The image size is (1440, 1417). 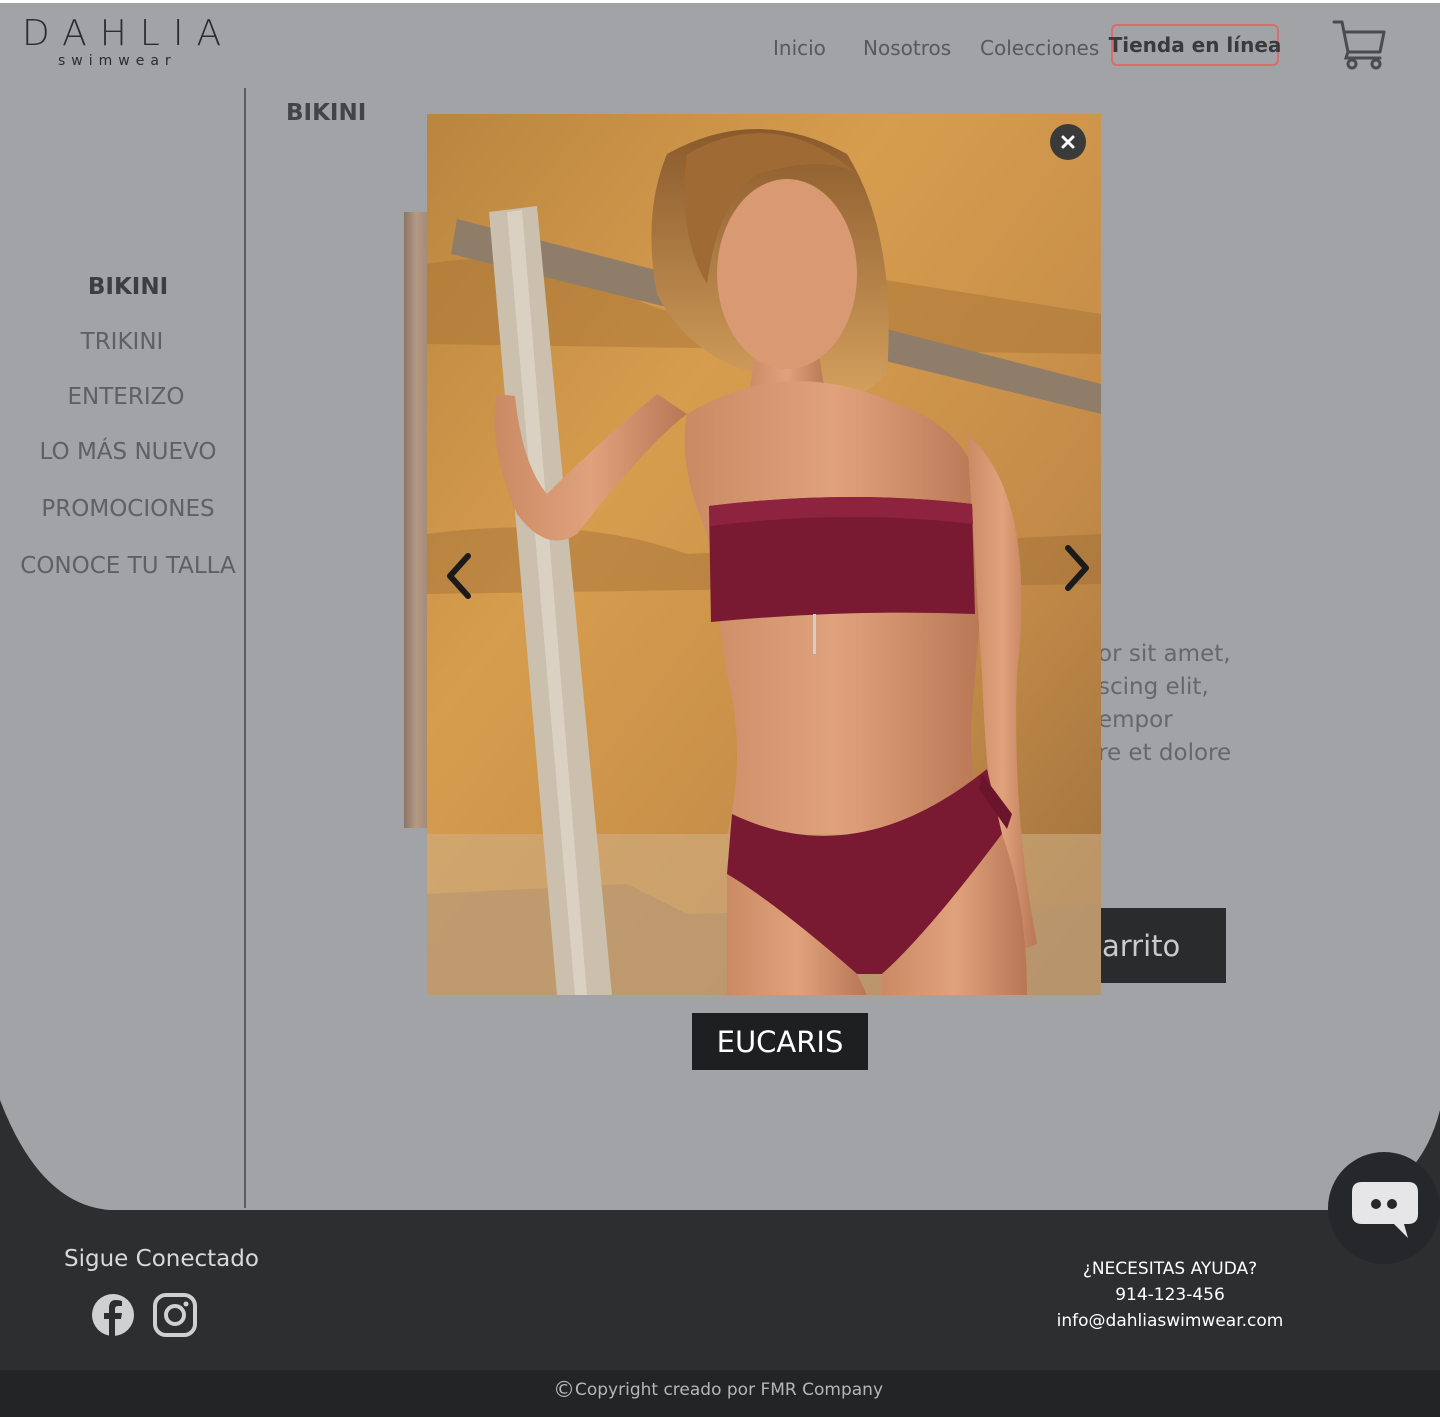 I want to click on logo: DAHLIA swimwear, so click(x=128, y=41).